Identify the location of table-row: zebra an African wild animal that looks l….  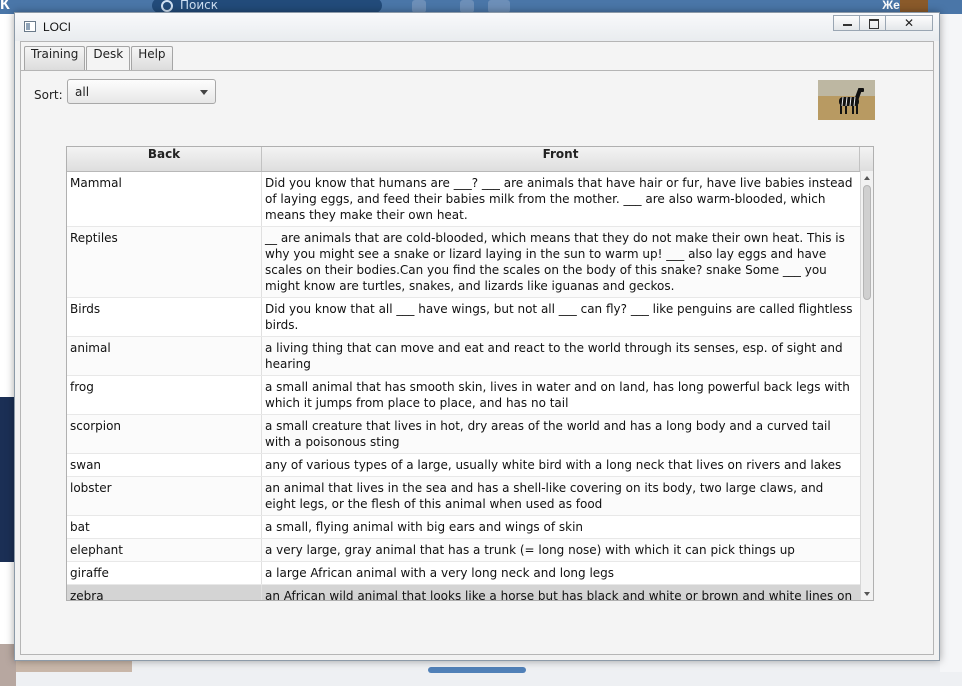
(463, 593).